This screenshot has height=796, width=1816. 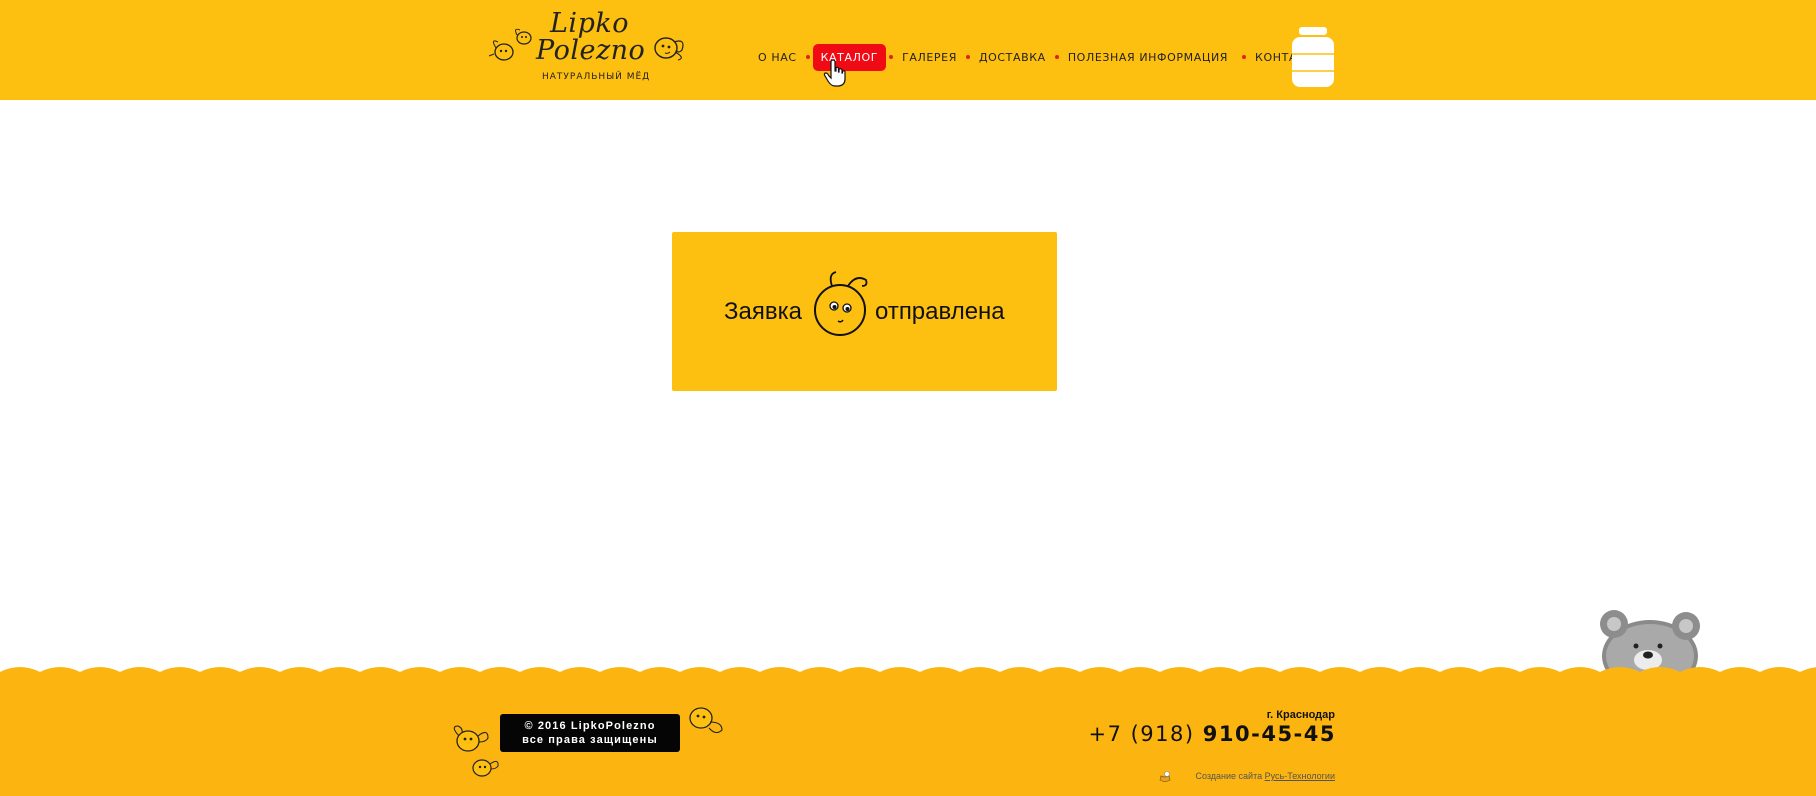 I want to click on message-part1: Заявка, so click(x=763, y=311).